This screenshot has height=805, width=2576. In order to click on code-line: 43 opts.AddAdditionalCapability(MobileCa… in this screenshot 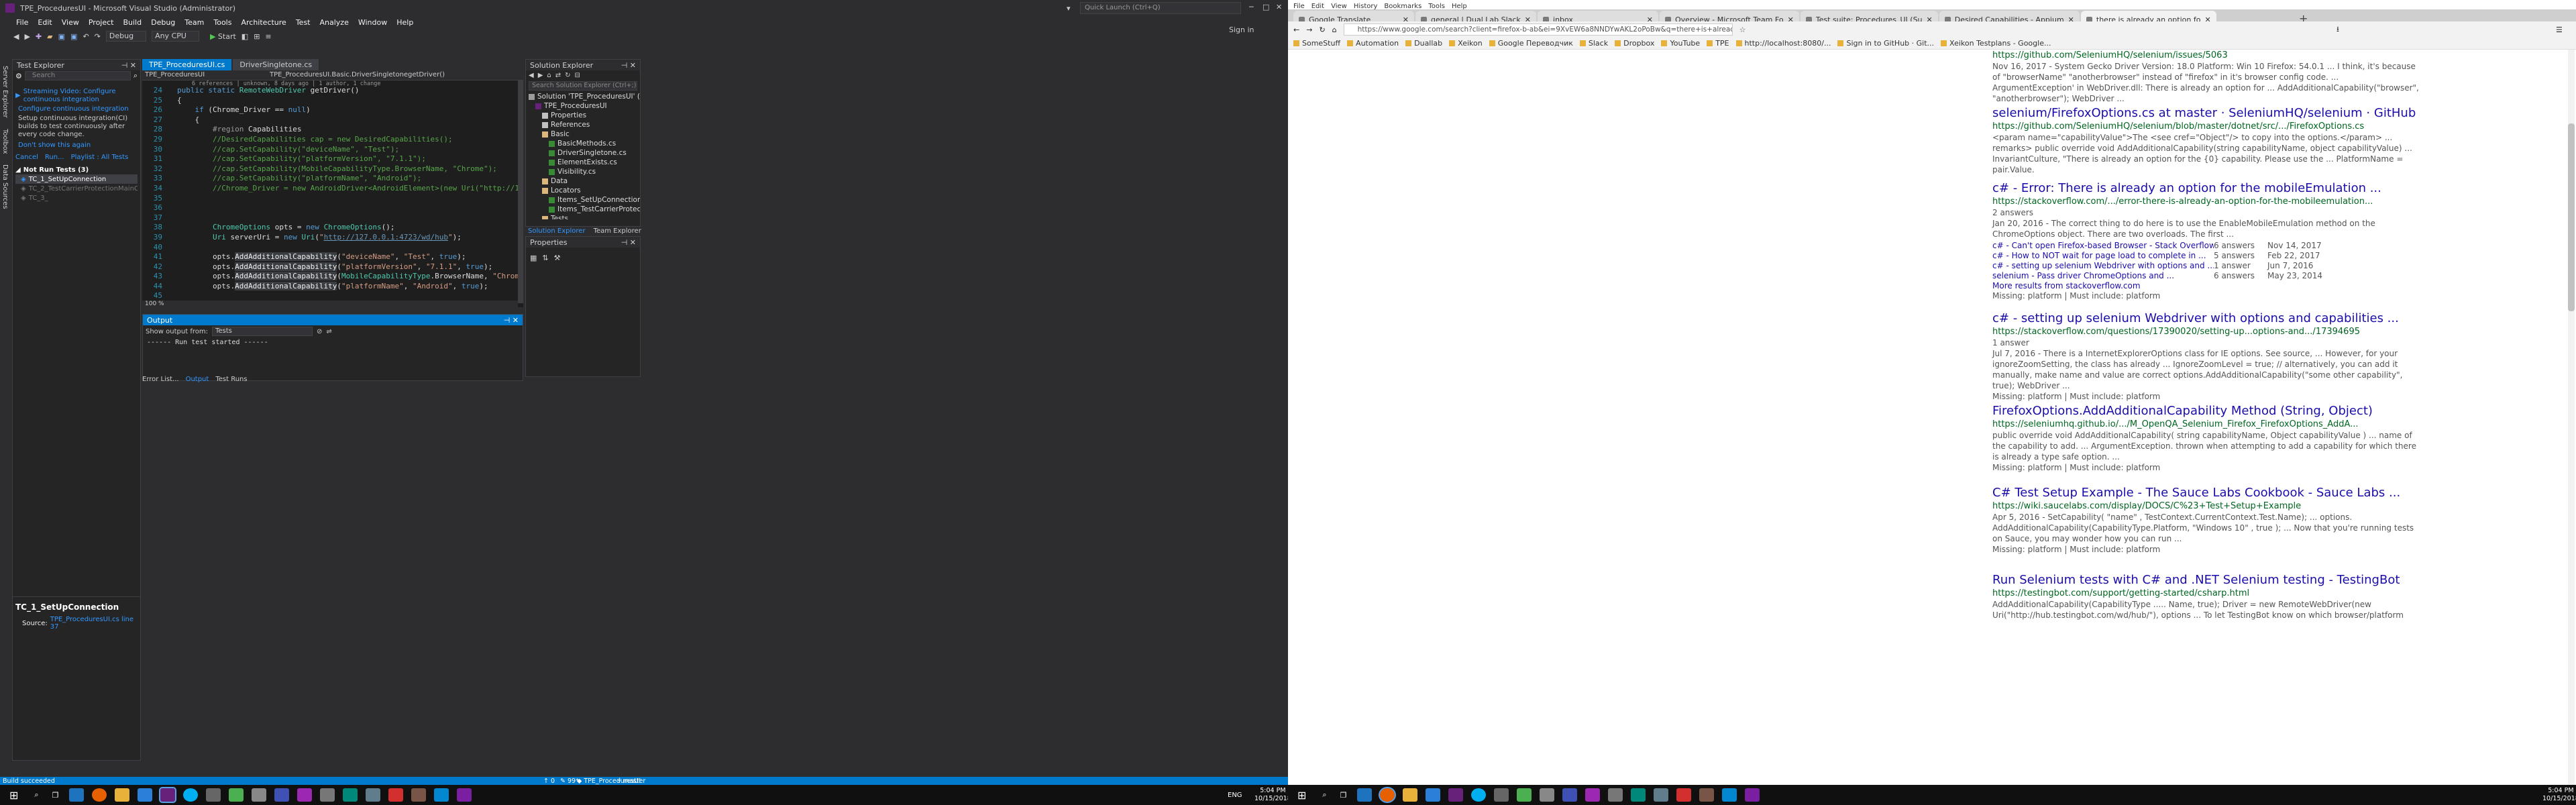, I will do `click(330, 277)`.